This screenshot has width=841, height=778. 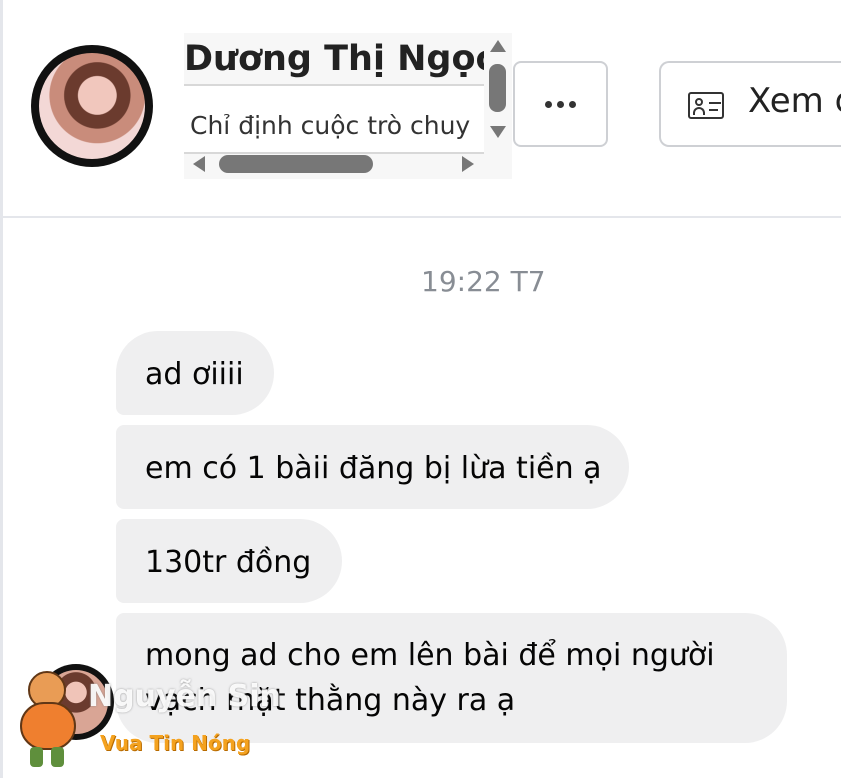 I want to click on more-options-button, so click(x=560, y=104).